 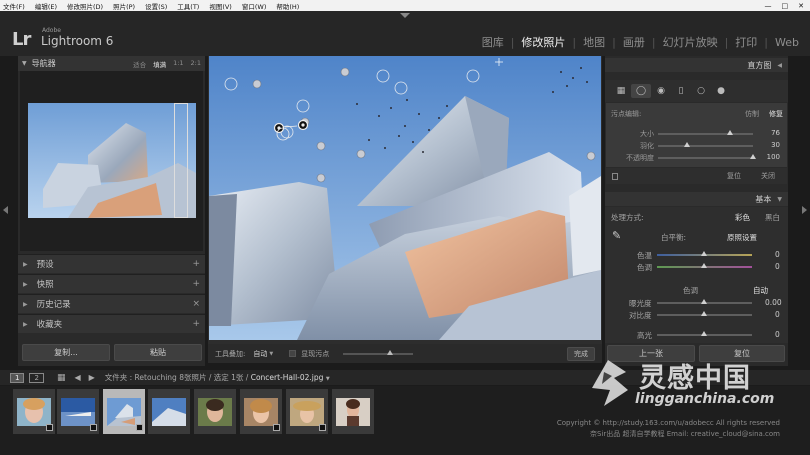 What do you see at coordinates (139, 64) in the screenshot?
I see `zoom-fit: 适合` at bounding box center [139, 64].